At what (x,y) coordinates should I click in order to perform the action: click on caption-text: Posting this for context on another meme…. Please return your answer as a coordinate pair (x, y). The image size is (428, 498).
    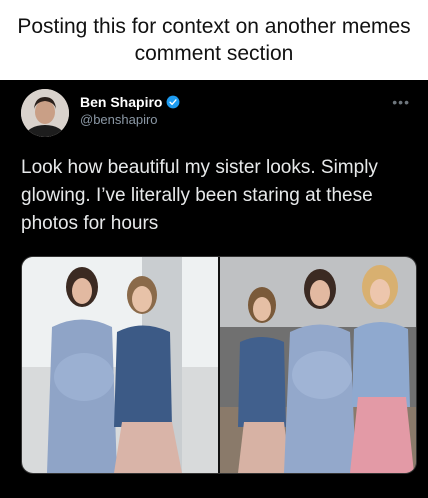
    Looking at the image, I should click on (214, 40).